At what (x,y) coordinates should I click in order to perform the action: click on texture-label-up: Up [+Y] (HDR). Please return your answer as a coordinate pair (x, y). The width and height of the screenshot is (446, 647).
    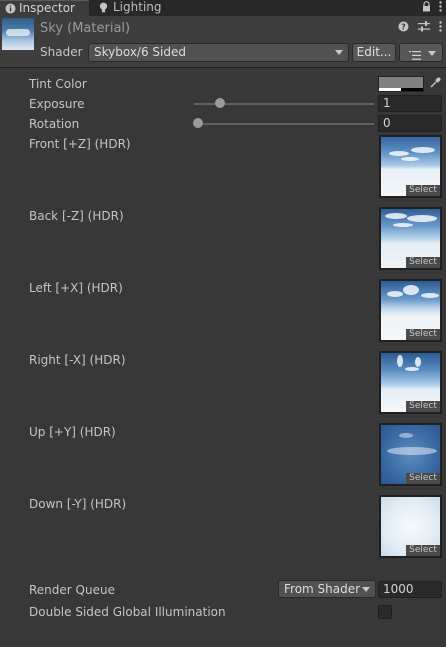
    Looking at the image, I should click on (72, 432).